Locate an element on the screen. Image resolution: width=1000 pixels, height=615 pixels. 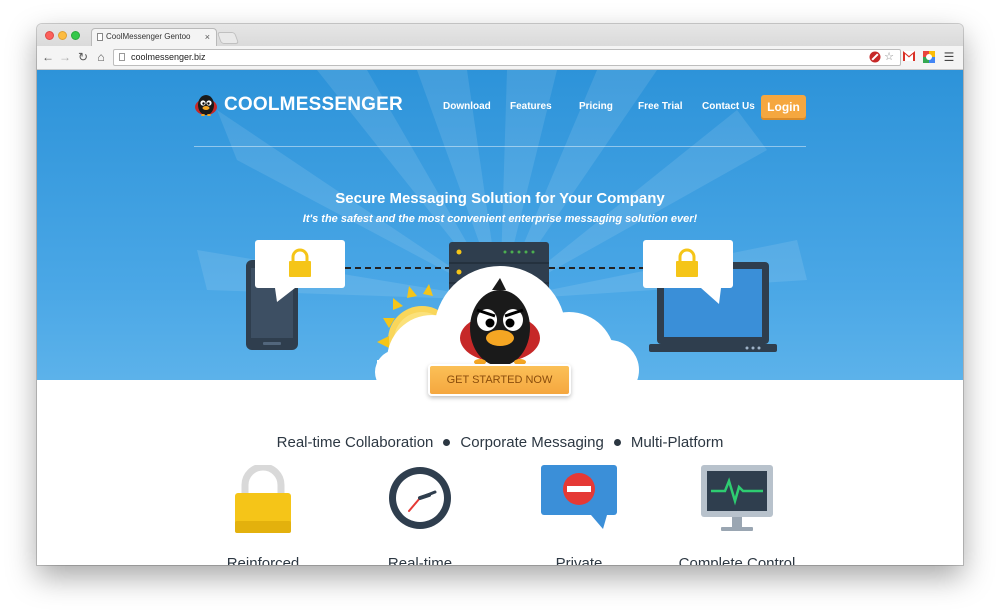
back-icon: ← is located at coordinates (48, 57).